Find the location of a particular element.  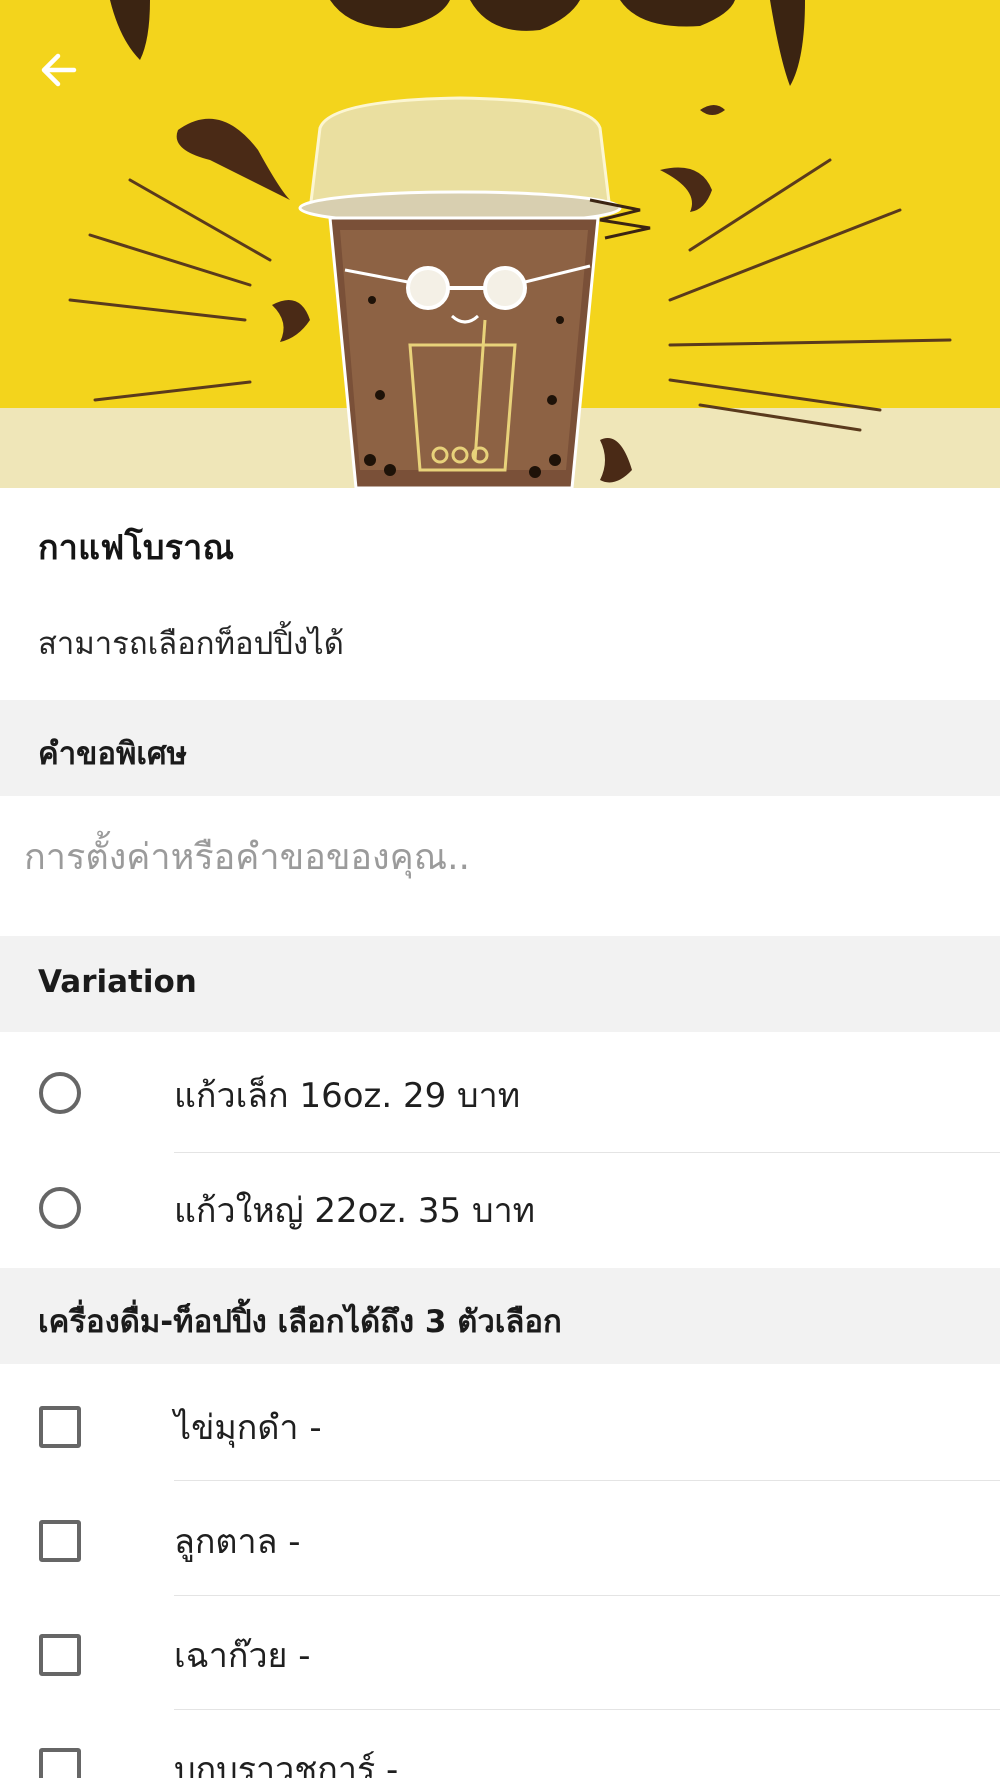

topping-option-black-pearl: ไข่มุกดำ - is located at coordinates (500, 1427).